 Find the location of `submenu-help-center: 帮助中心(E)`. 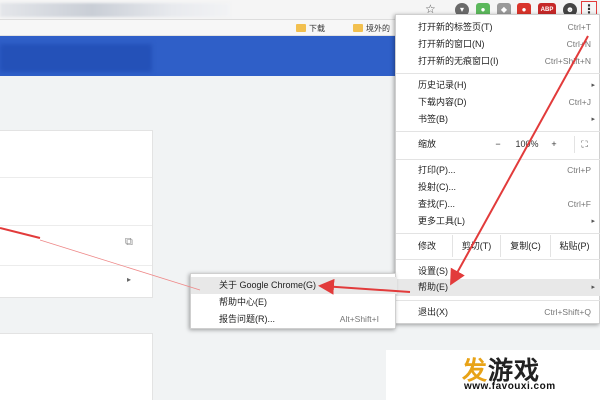

submenu-help-center: 帮助中心(E) is located at coordinates (294, 302).